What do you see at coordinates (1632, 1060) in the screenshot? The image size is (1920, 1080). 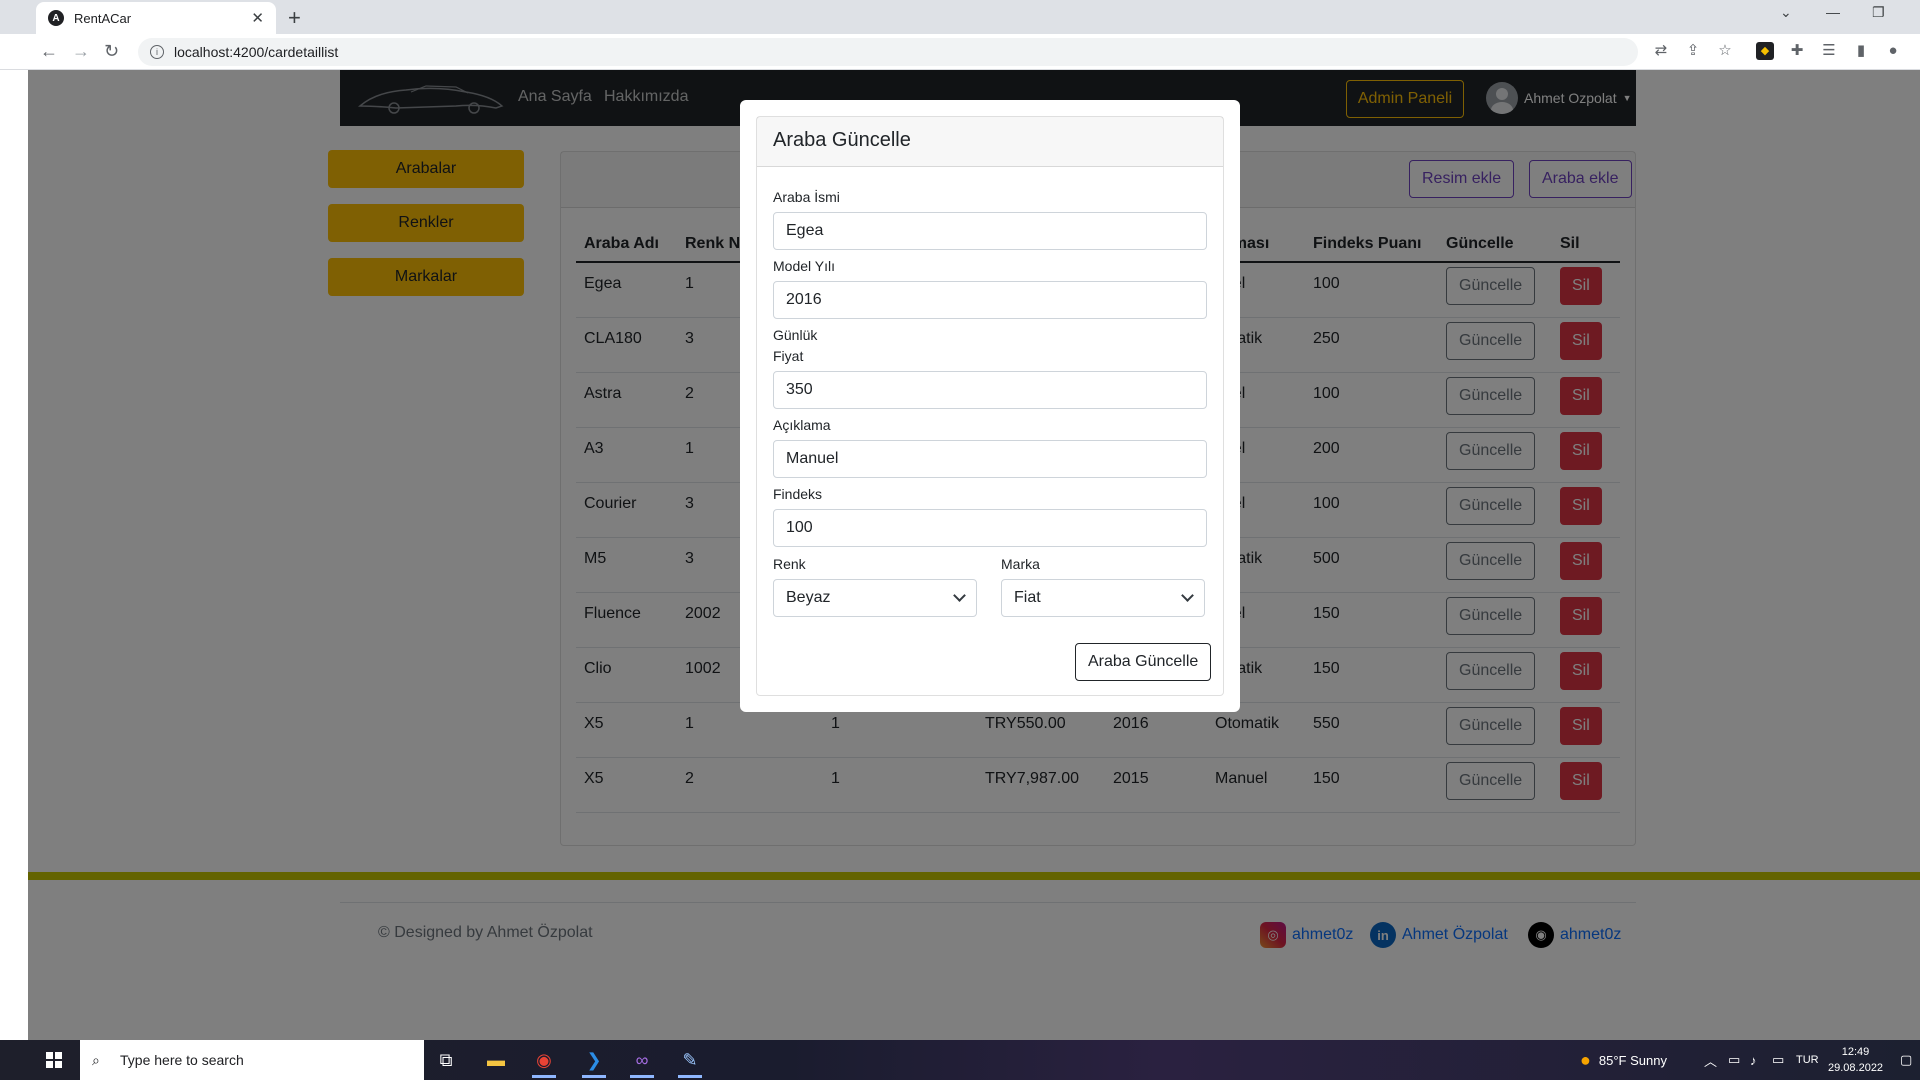 I see `weather-text: 85°F Sunny` at bounding box center [1632, 1060].